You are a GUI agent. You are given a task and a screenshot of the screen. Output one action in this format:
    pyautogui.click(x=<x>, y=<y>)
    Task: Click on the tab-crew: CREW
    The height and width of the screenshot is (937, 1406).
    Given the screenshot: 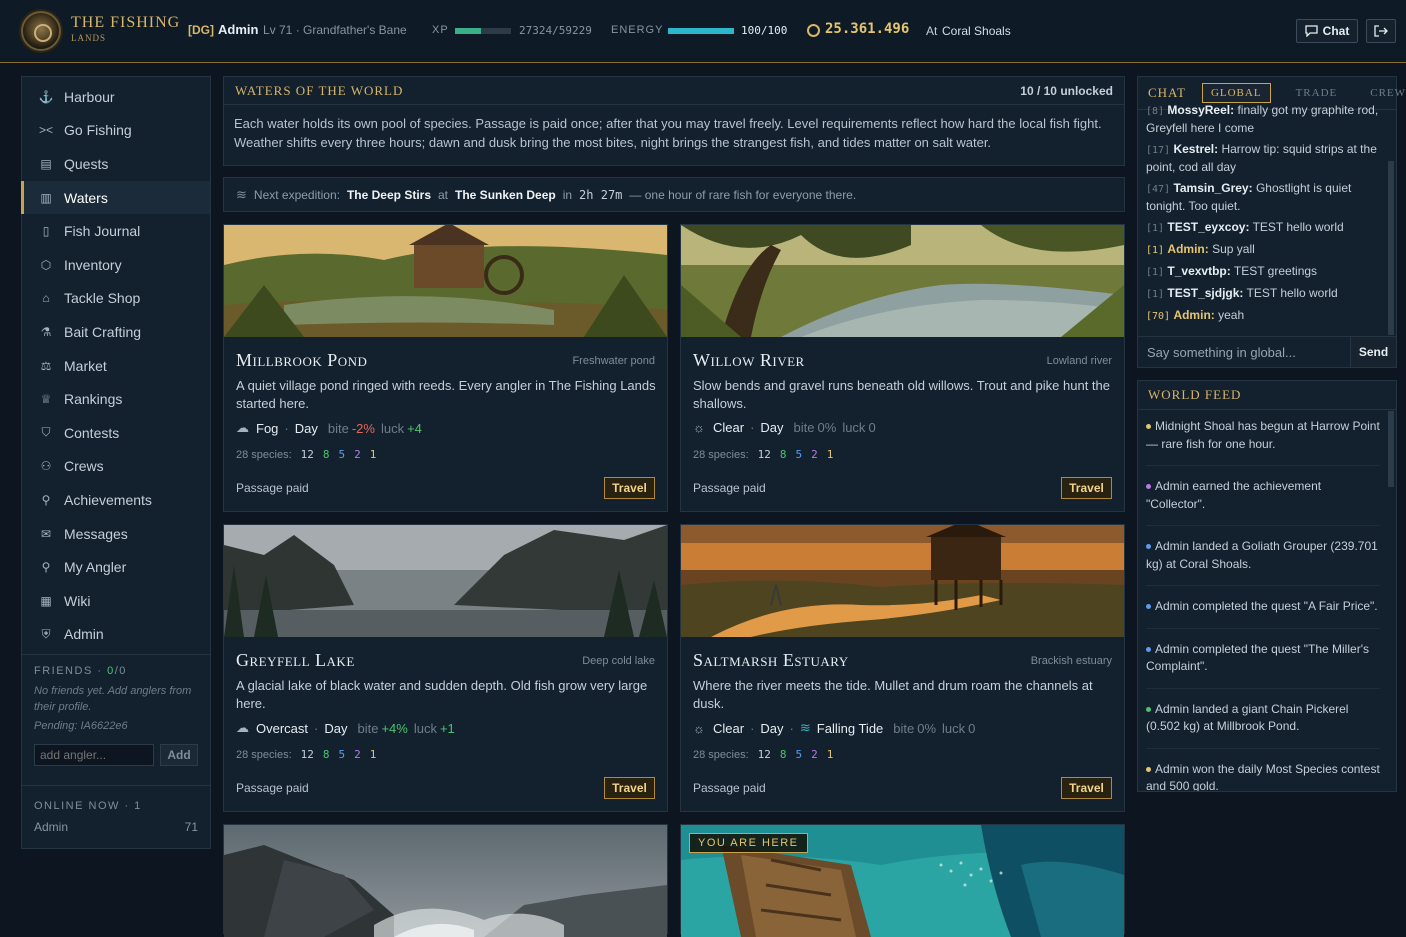 What is the action you would take?
    pyautogui.click(x=1388, y=93)
    